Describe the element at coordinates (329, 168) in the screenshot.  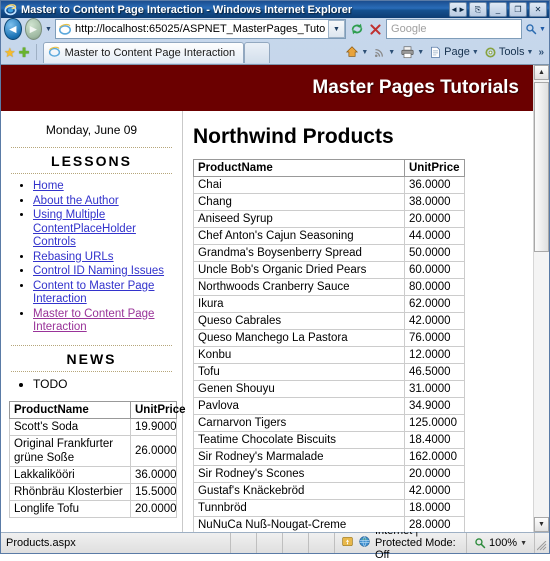
I see `table-header-row: ProductName UnitPrice` at that location.